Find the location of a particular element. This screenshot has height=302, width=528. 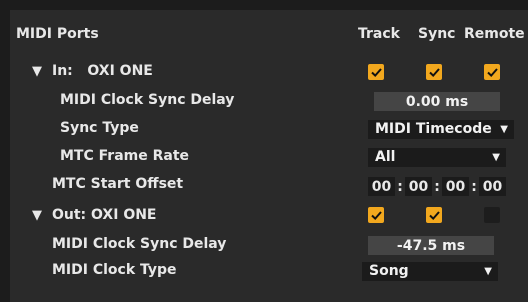

out-clock-sync-delay-field: -47.5 ms is located at coordinates (431, 245).